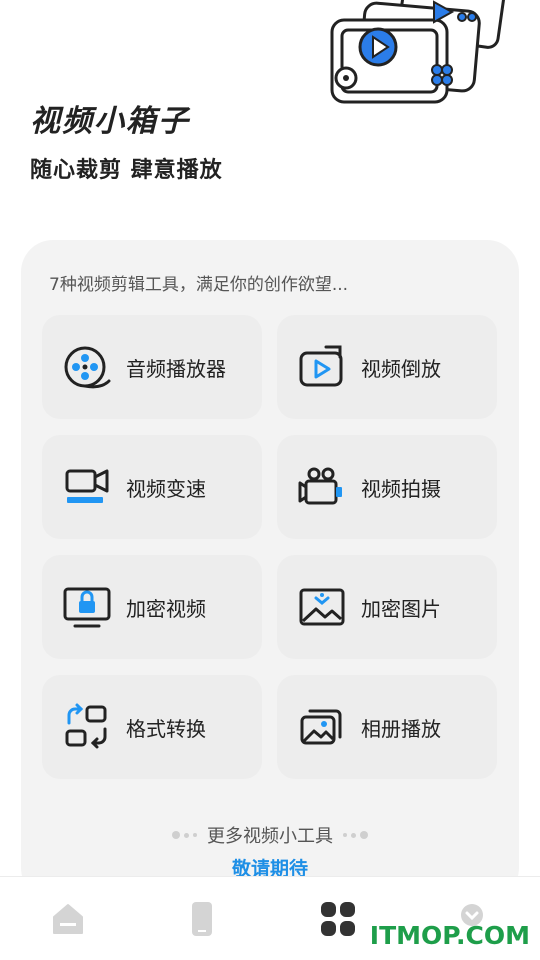  I want to click on more-tools-row: 更多视频小工具, so click(270, 835).